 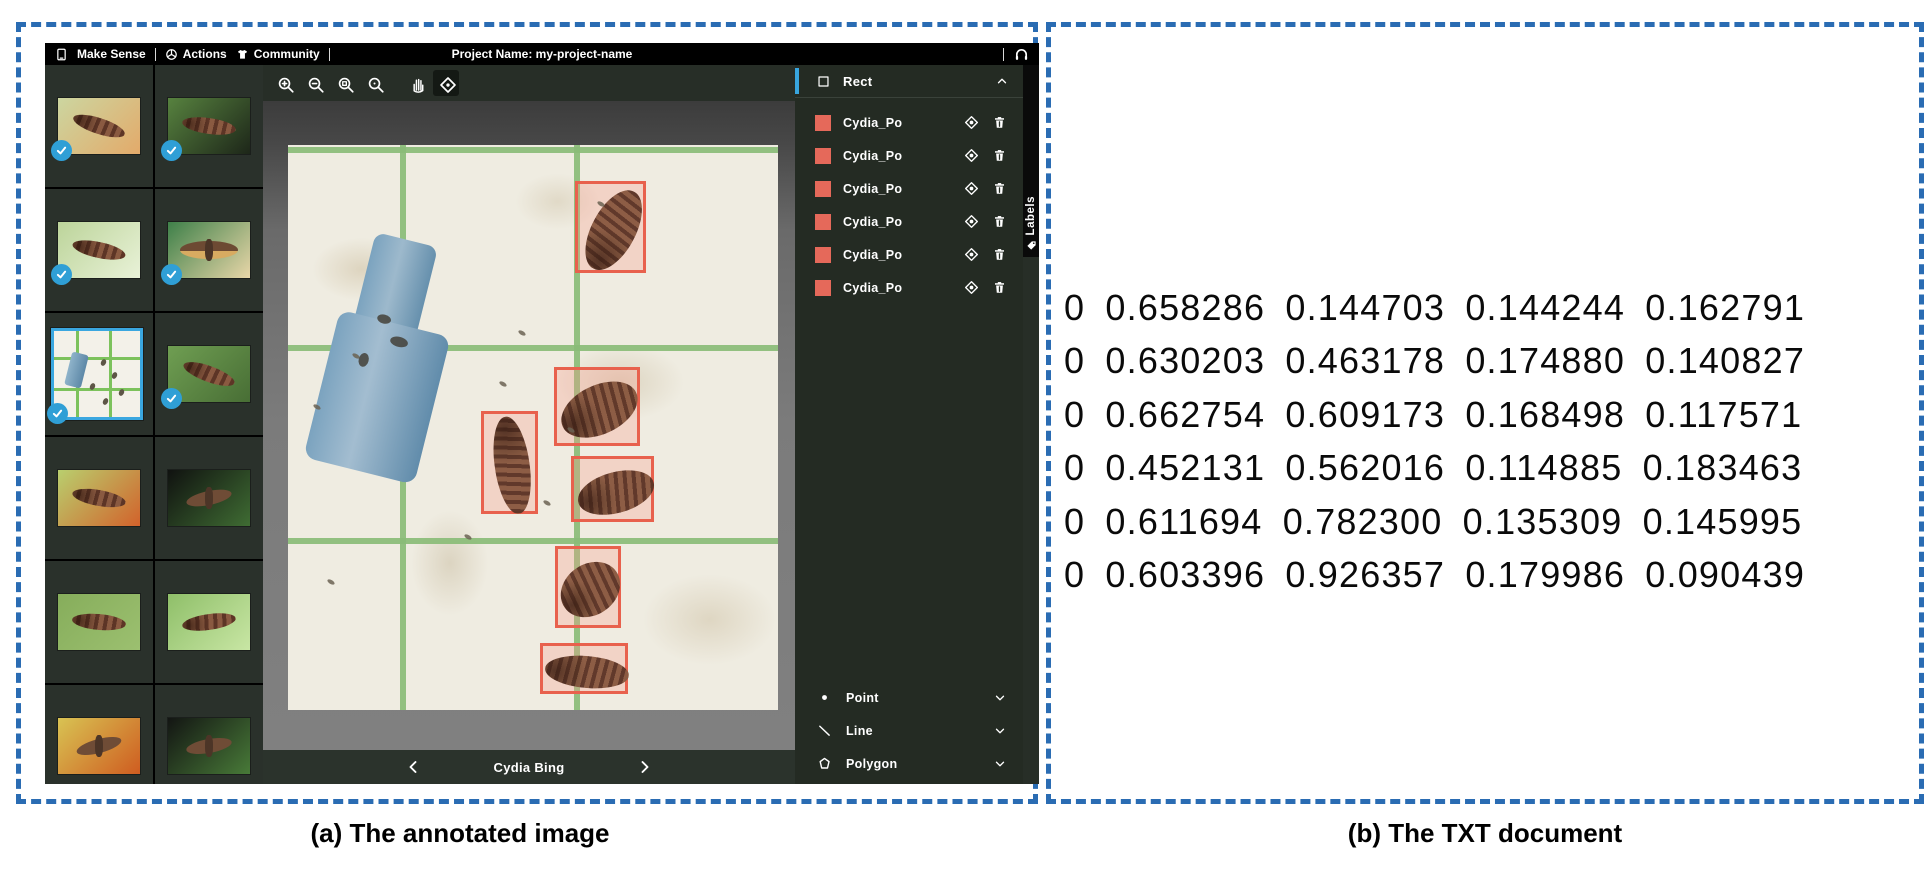 I want to click on headphones-icon, so click(x=1021, y=54).